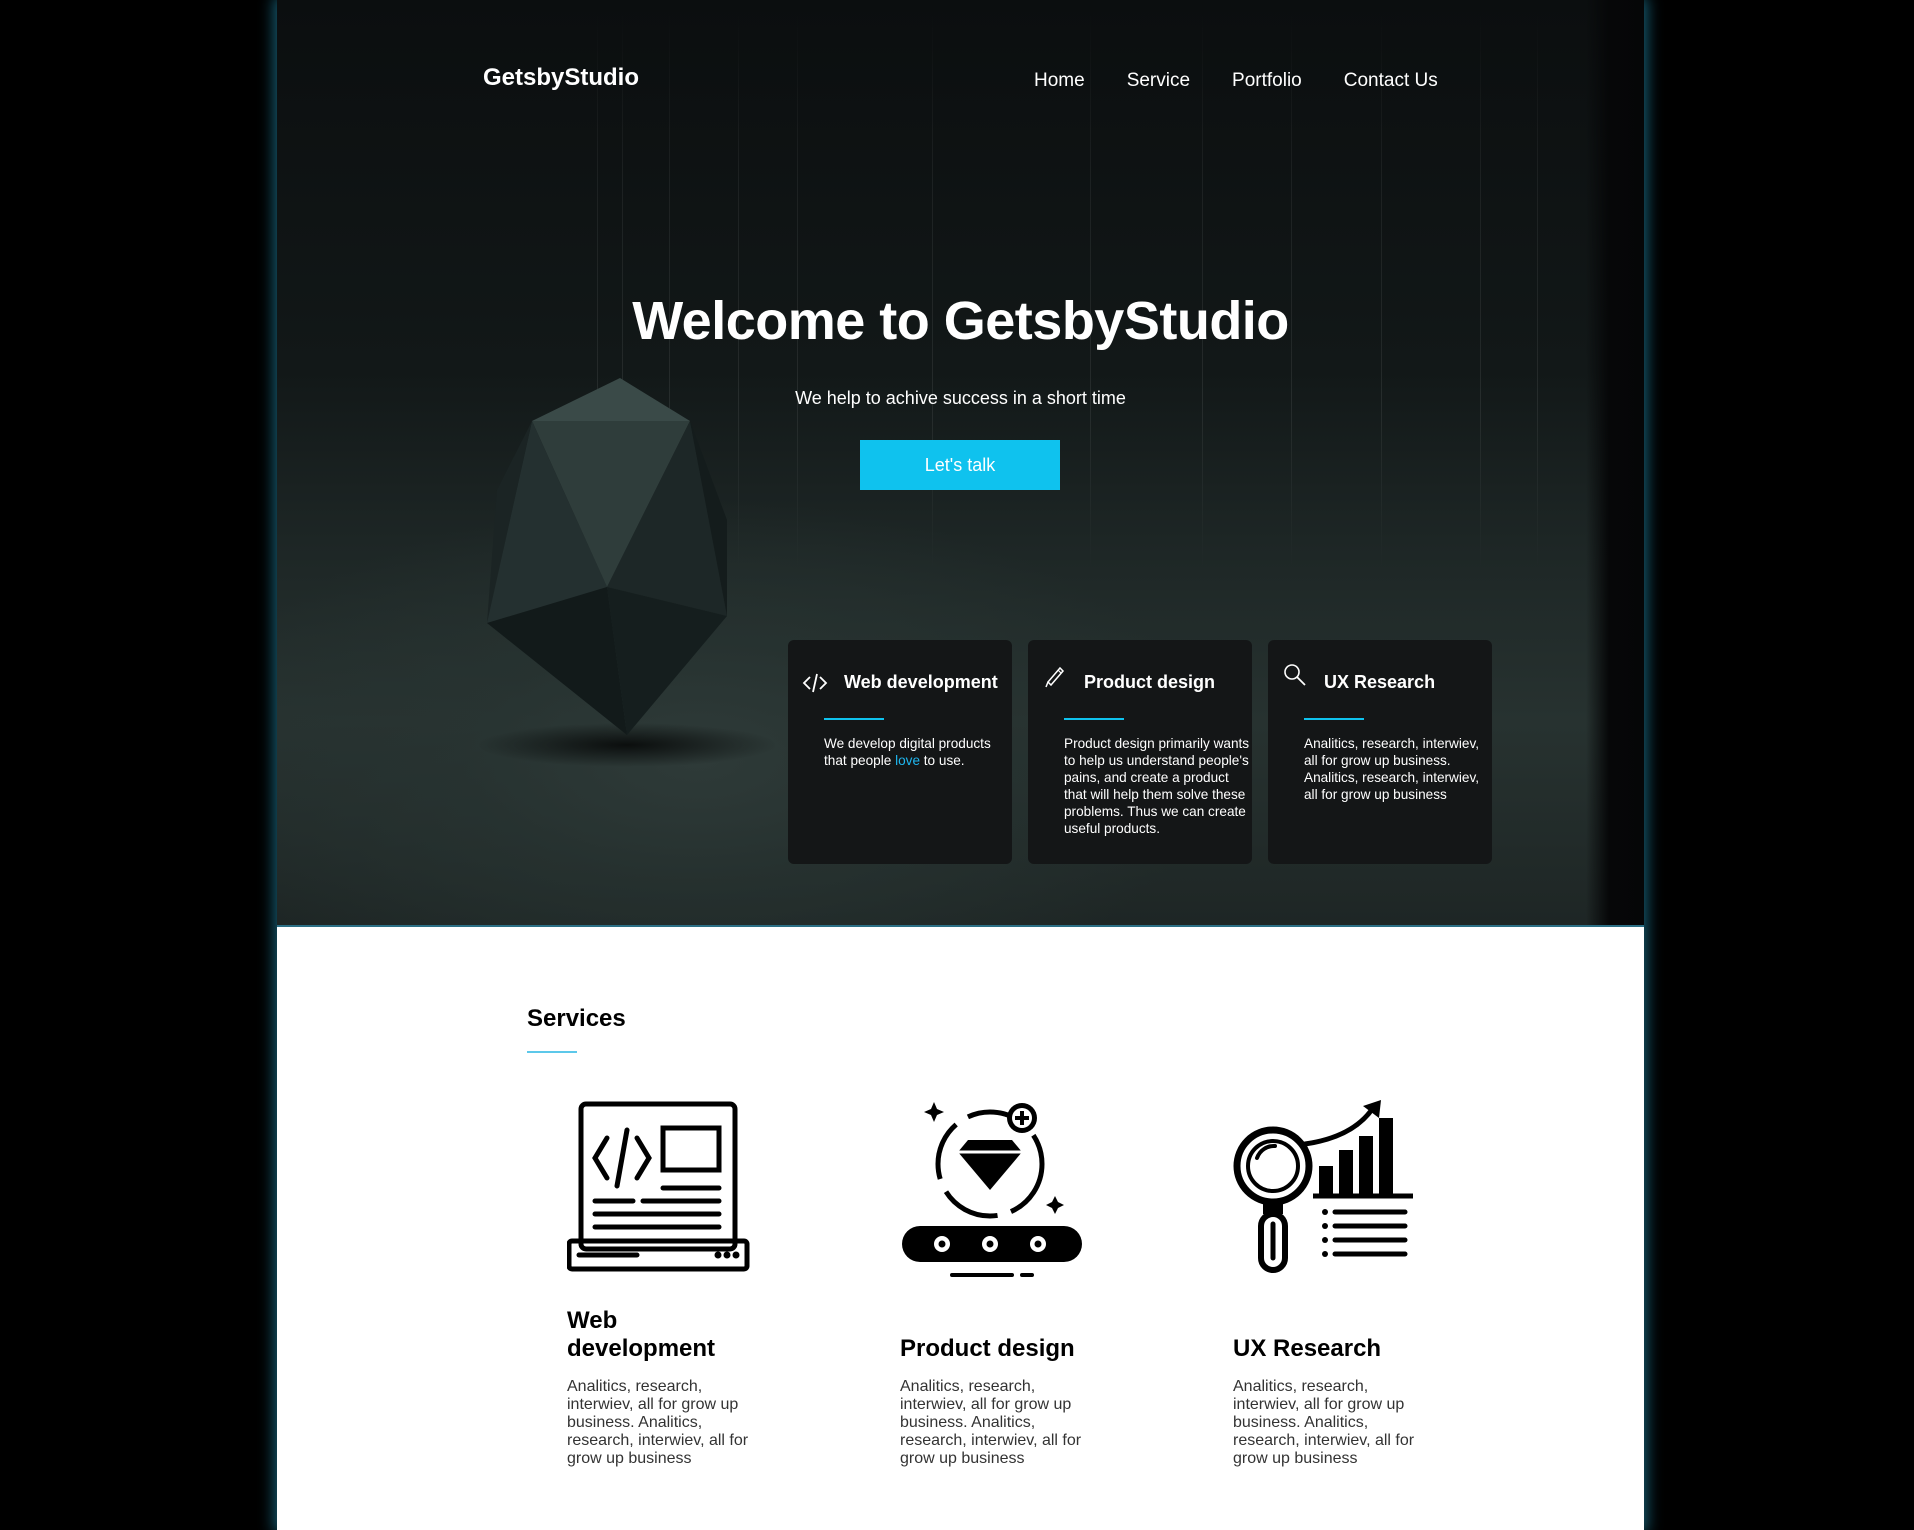 The width and height of the screenshot is (1914, 1530). I want to click on hero-title-brand: GetsbyStudio, so click(1116, 321).